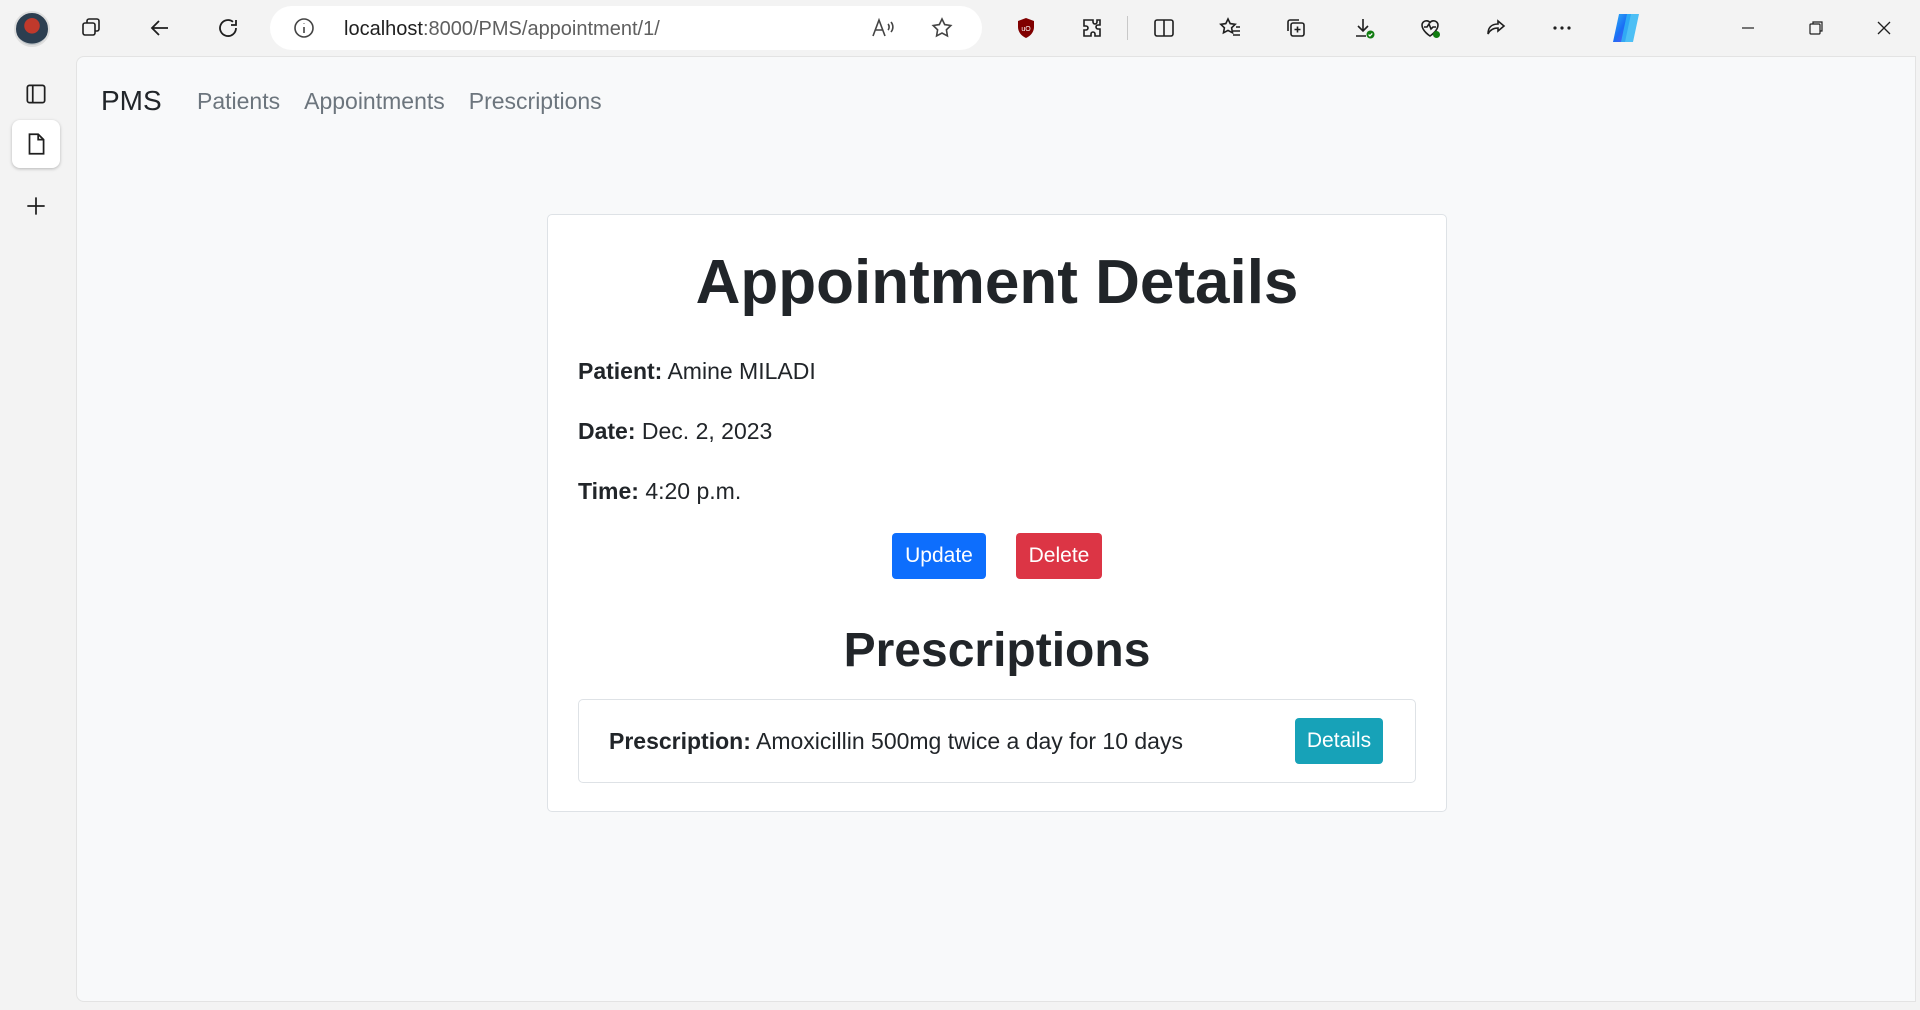  I want to click on update-button: Update, so click(939, 556).